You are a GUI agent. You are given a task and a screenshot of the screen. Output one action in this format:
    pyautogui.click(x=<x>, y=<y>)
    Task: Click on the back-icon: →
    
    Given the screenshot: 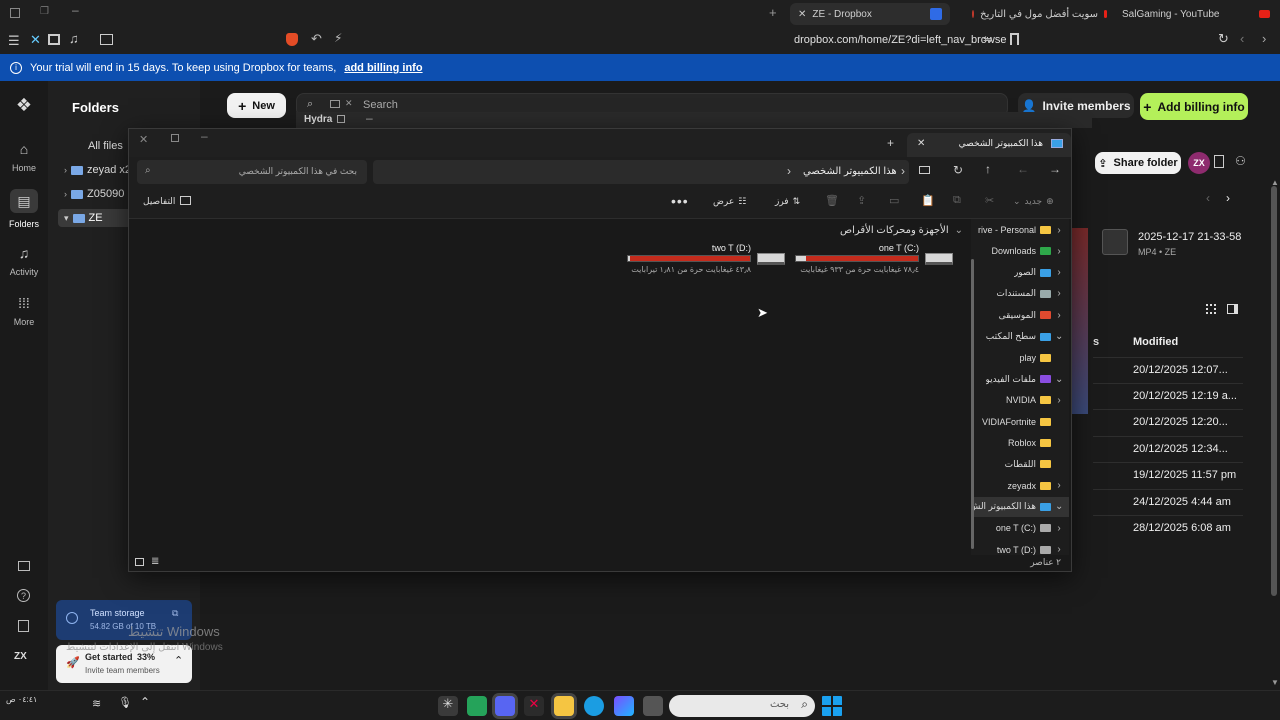 What is the action you would take?
    pyautogui.click(x=1055, y=169)
    